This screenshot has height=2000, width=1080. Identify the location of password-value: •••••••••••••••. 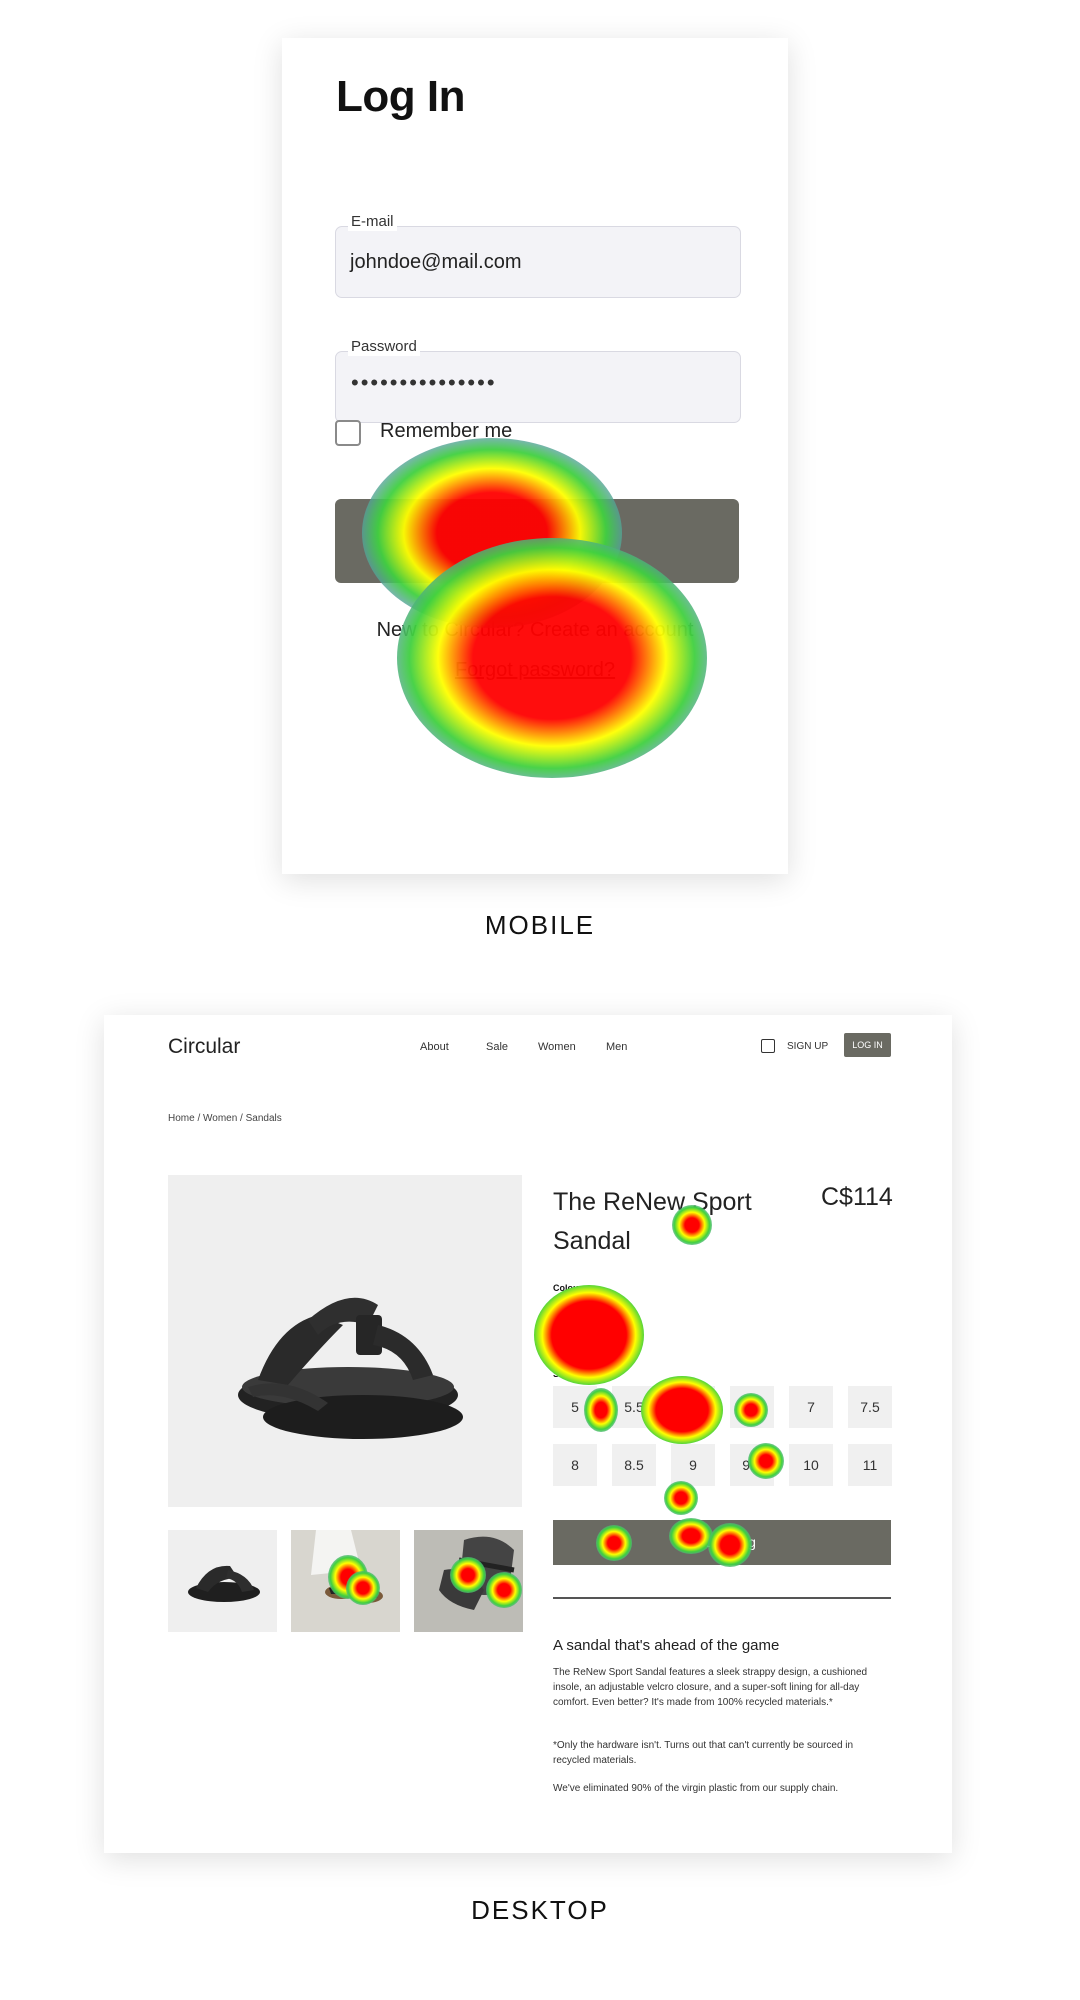
(424, 382).